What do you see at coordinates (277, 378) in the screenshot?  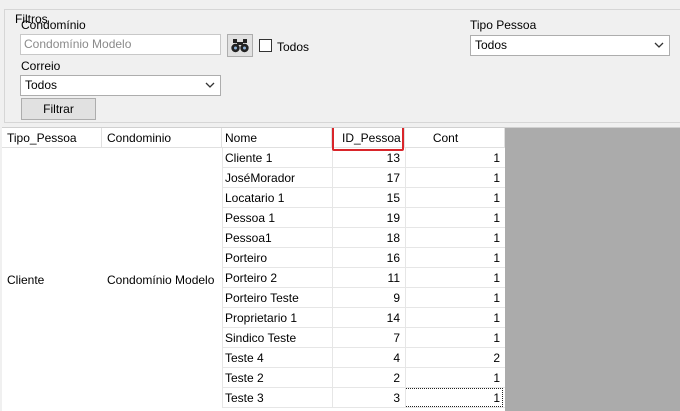 I see `cell-nome: Teste 2` at bounding box center [277, 378].